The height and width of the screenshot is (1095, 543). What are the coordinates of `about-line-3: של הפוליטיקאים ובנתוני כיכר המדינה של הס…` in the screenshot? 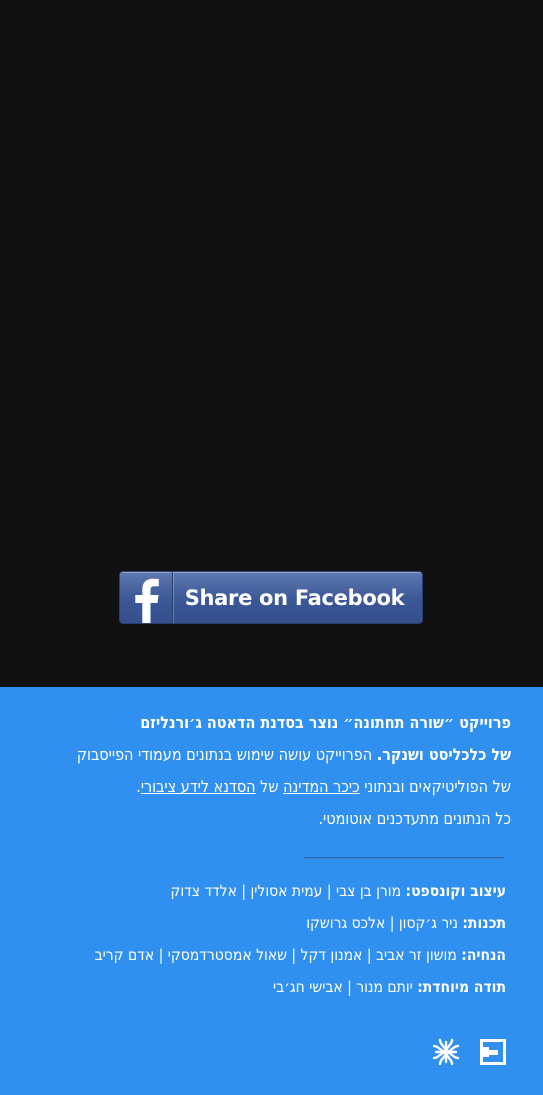 It's located at (271, 787).